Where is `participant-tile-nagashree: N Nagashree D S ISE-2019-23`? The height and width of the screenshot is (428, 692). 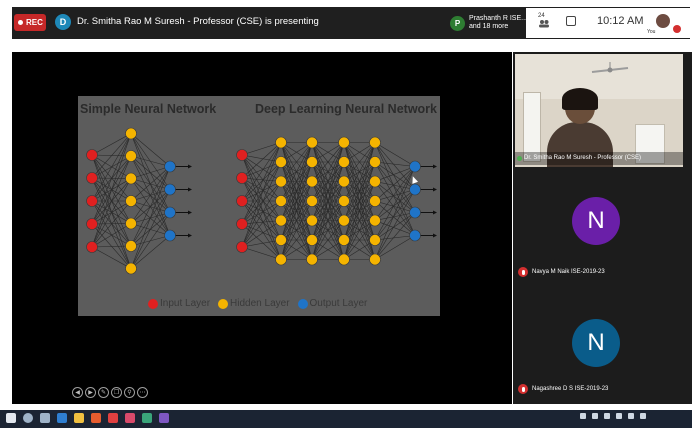 participant-tile-nagashree: N Nagashree D S ISE-2019-23 is located at coordinates (599, 348).